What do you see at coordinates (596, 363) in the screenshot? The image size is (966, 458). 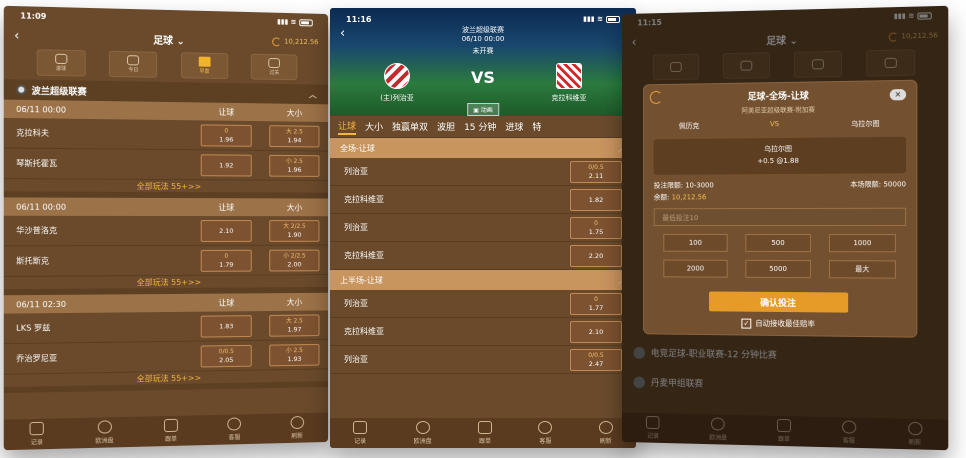 I see `odds-value: 2.47` at bounding box center [596, 363].